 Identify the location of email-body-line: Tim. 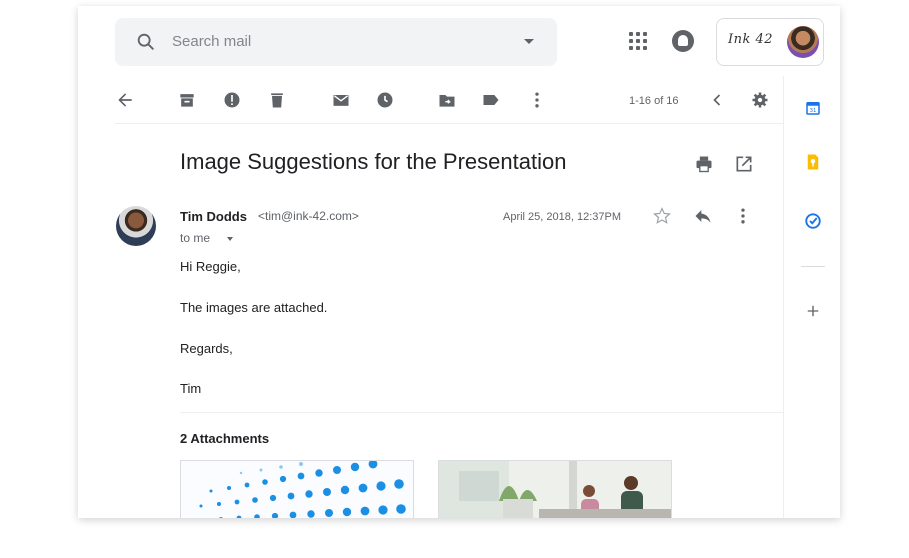
(191, 388).